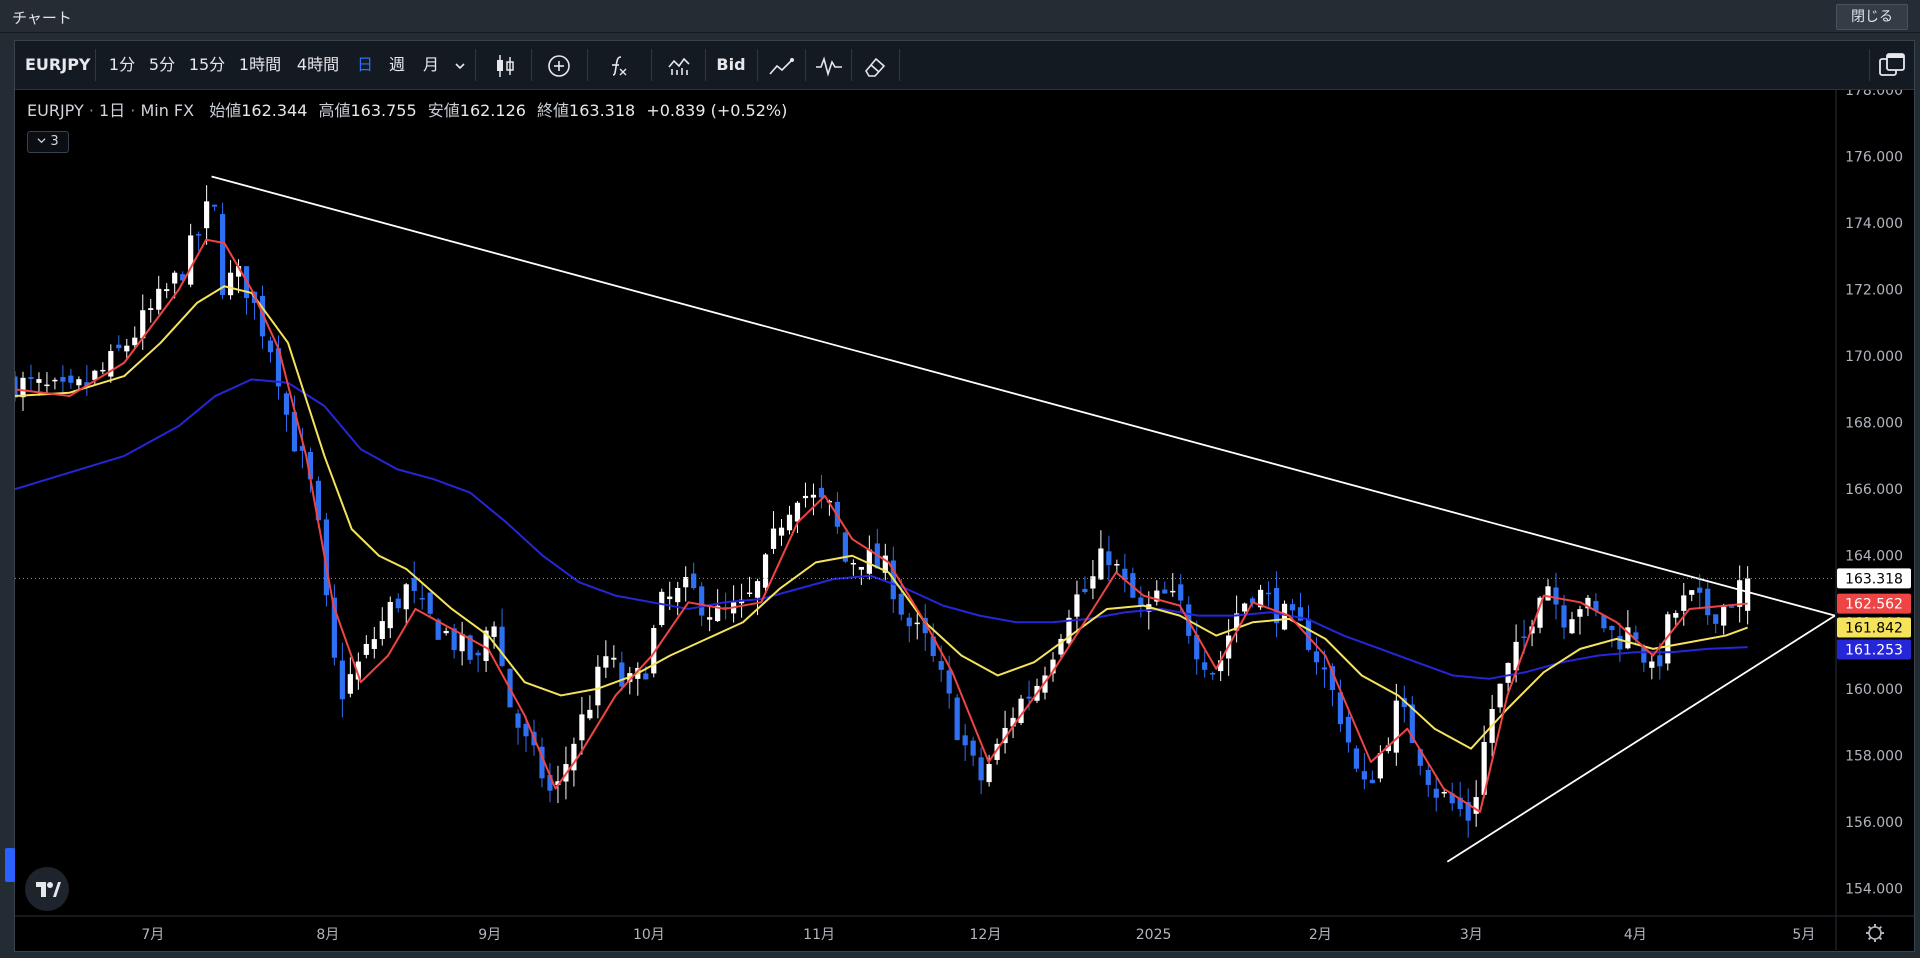  I want to click on interval-1d: 日, so click(365, 65).